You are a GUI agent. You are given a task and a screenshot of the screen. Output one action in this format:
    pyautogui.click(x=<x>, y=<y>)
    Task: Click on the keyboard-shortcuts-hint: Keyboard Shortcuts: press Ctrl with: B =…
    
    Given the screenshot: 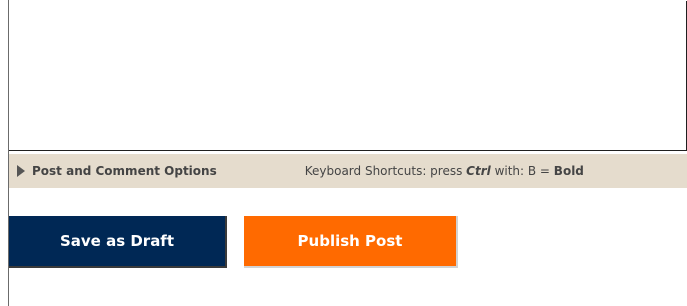 What is the action you would take?
    pyautogui.click(x=444, y=171)
    